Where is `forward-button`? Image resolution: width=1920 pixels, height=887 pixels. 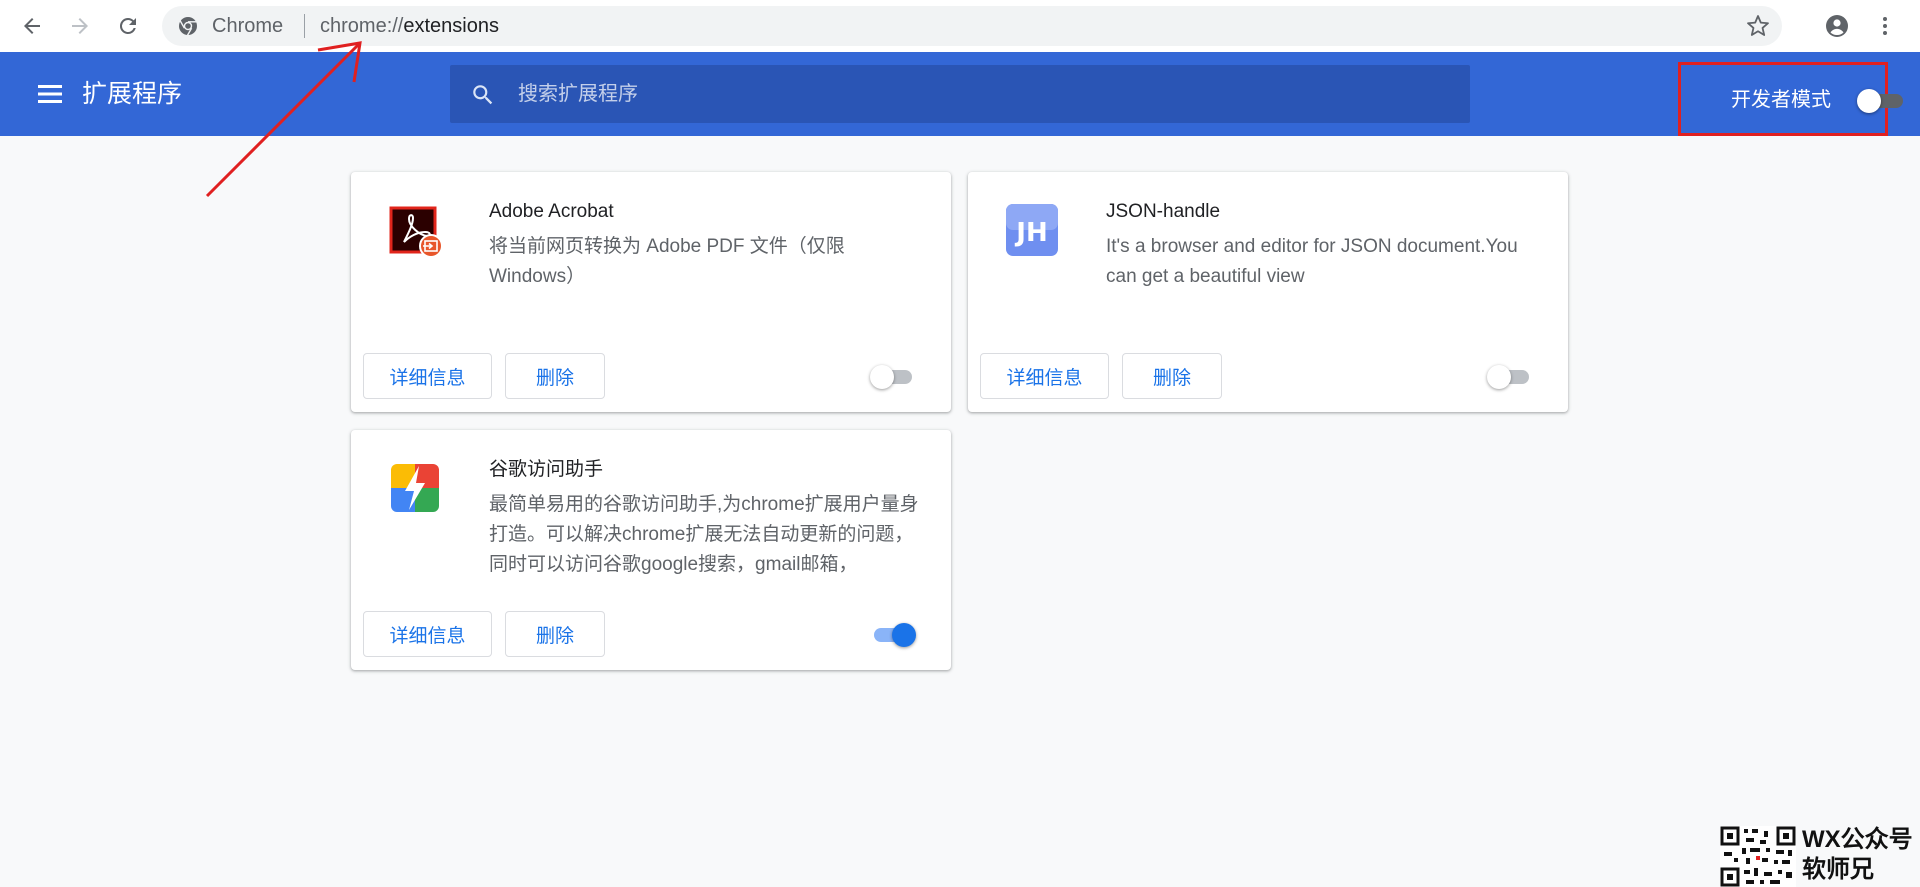 forward-button is located at coordinates (80, 26).